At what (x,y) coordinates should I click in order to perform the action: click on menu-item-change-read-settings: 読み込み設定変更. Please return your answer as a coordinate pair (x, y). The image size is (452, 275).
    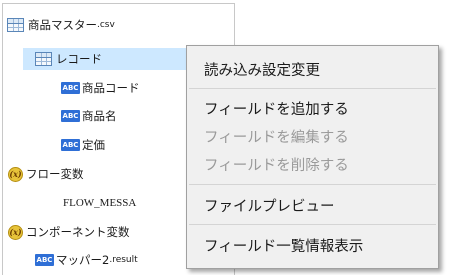
    Looking at the image, I should click on (262, 69).